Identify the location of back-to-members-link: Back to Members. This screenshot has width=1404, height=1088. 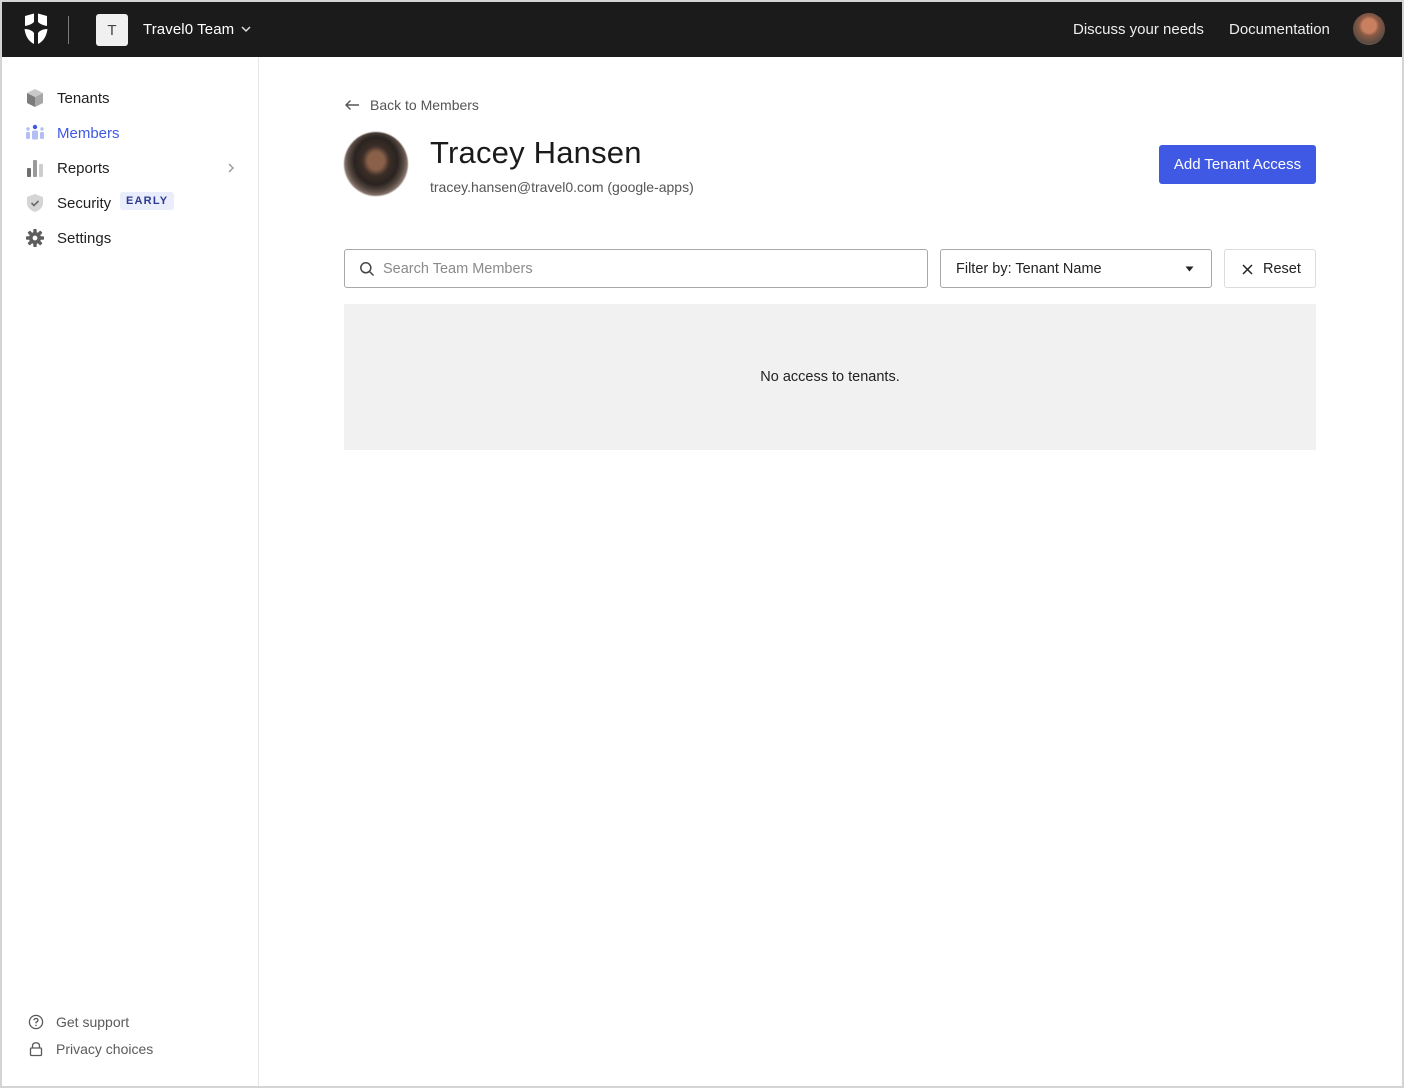
(411, 105).